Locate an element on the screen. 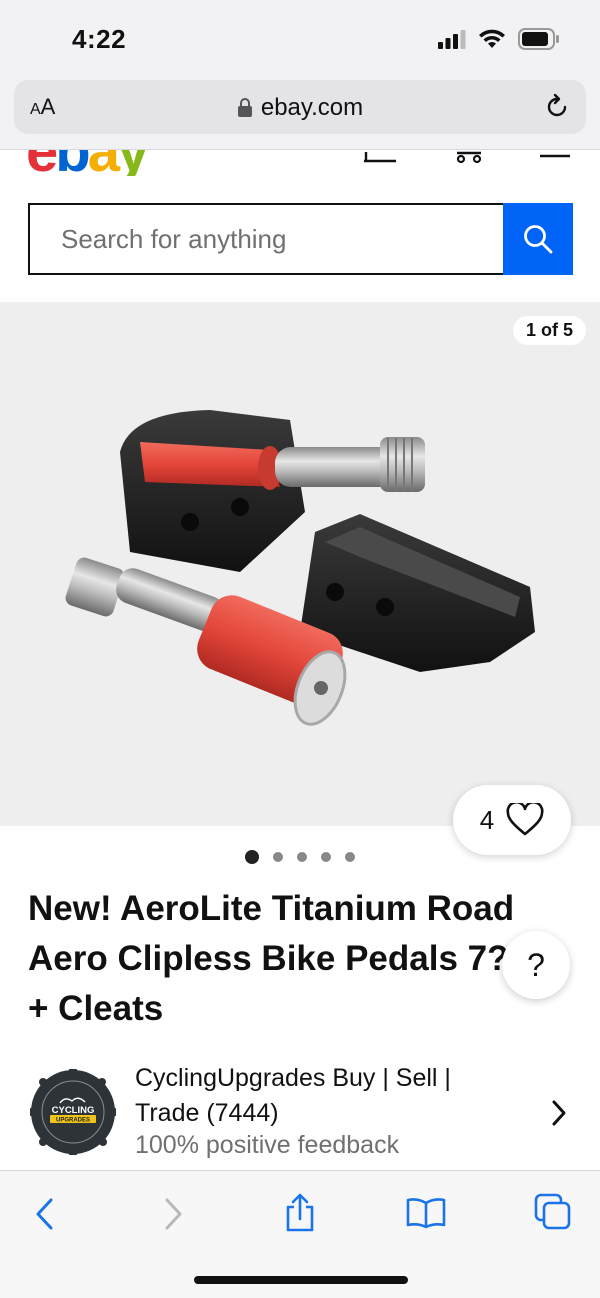  search-bar is located at coordinates (300, 239).